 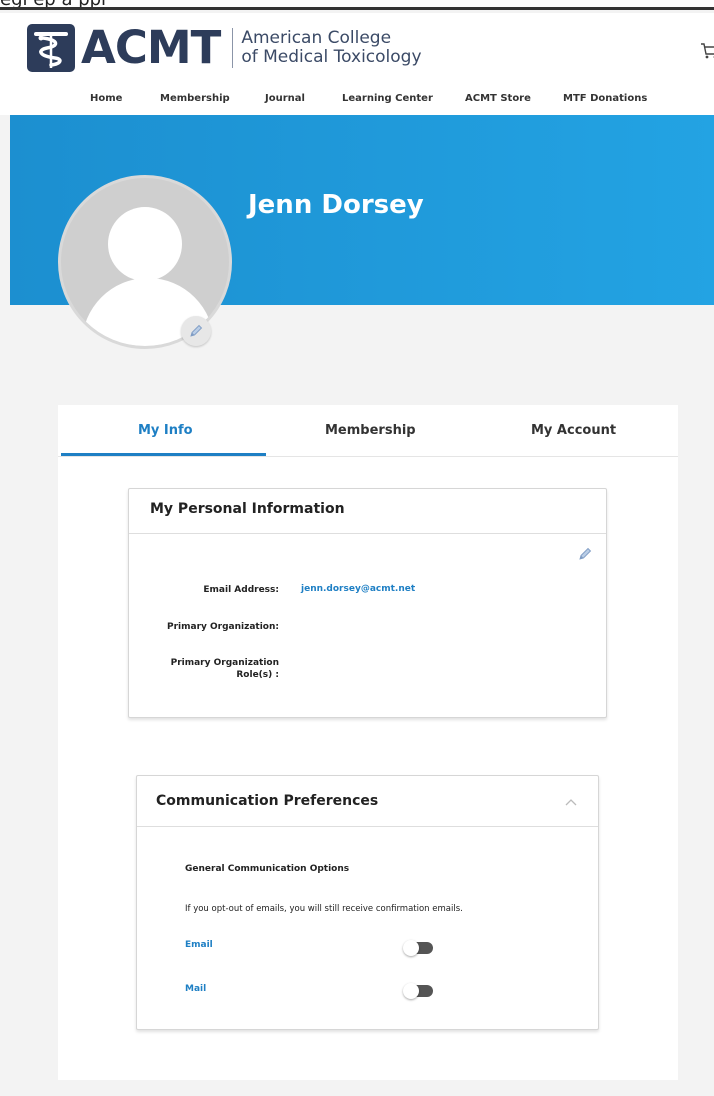 What do you see at coordinates (411, 948) in the screenshot?
I see `email-toggle-knob` at bounding box center [411, 948].